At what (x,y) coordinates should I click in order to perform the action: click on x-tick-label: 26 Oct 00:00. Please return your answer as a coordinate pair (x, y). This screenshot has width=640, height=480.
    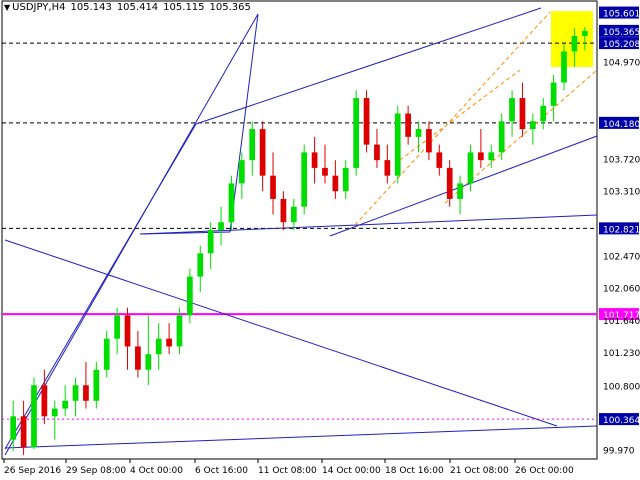
    Looking at the image, I should click on (544, 471).